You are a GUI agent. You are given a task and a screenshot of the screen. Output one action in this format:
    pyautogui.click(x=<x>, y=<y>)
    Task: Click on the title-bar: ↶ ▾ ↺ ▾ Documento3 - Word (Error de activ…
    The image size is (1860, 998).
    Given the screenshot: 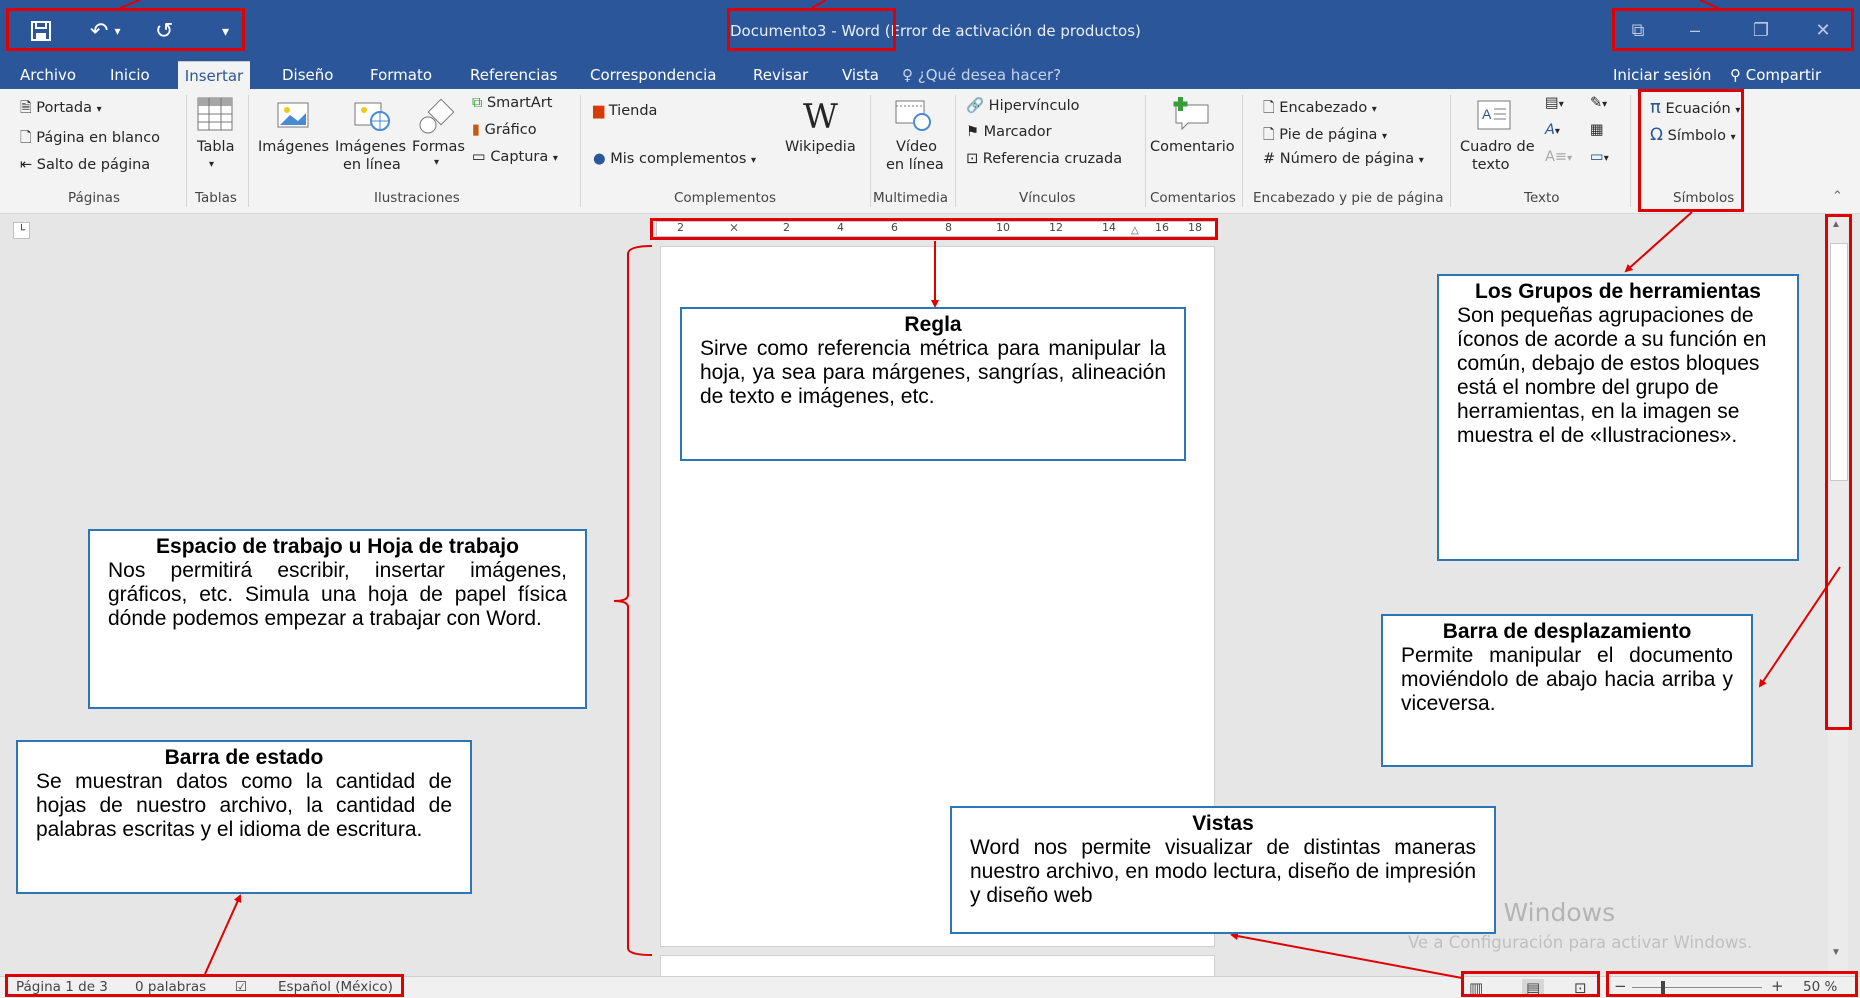 What is the action you would take?
    pyautogui.click(x=930, y=30)
    